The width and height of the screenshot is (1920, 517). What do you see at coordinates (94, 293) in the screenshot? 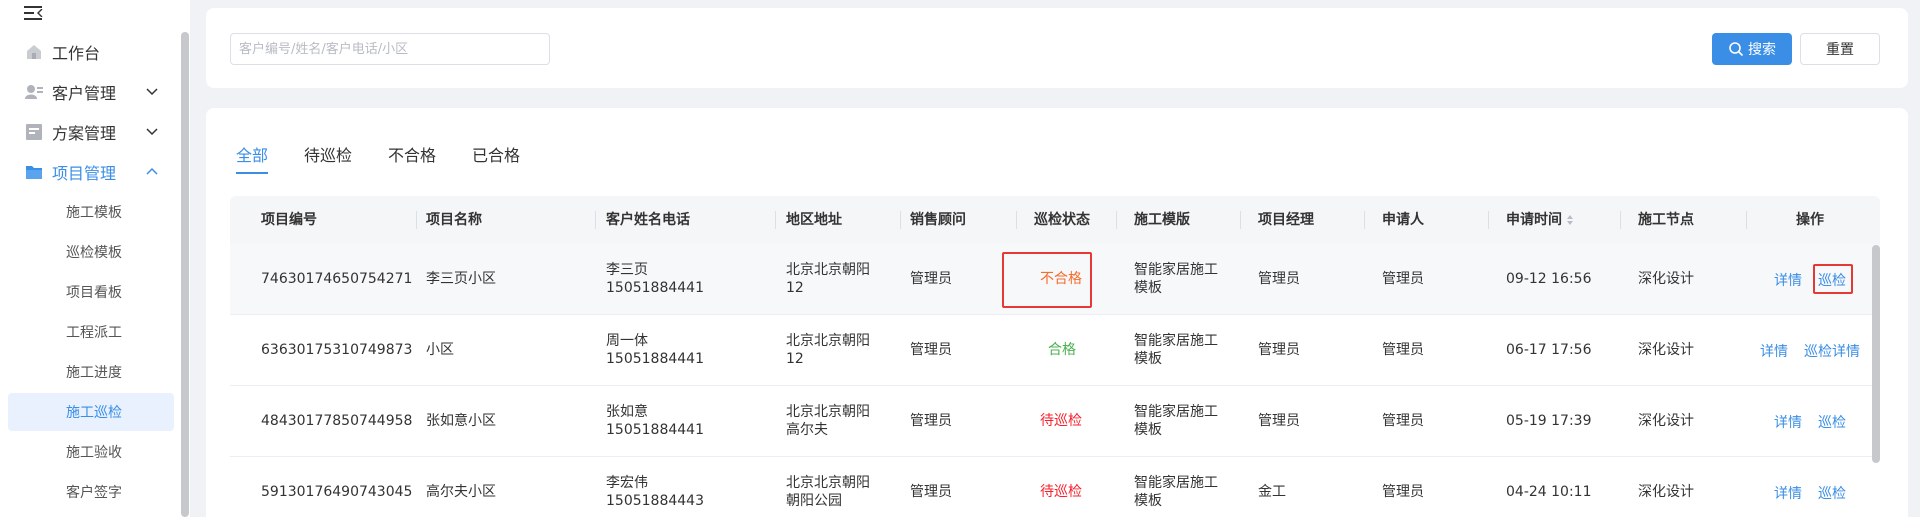
I see `sidebar-subitem-label: 项目看板` at bounding box center [94, 293].